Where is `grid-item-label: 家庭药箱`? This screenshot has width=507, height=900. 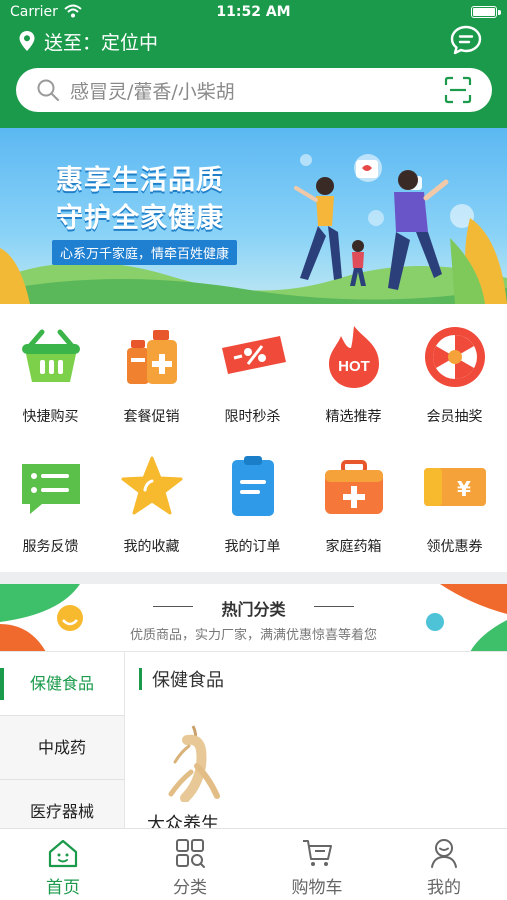
grid-item-label: 家庭药箱 is located at coordinates (353, 547).